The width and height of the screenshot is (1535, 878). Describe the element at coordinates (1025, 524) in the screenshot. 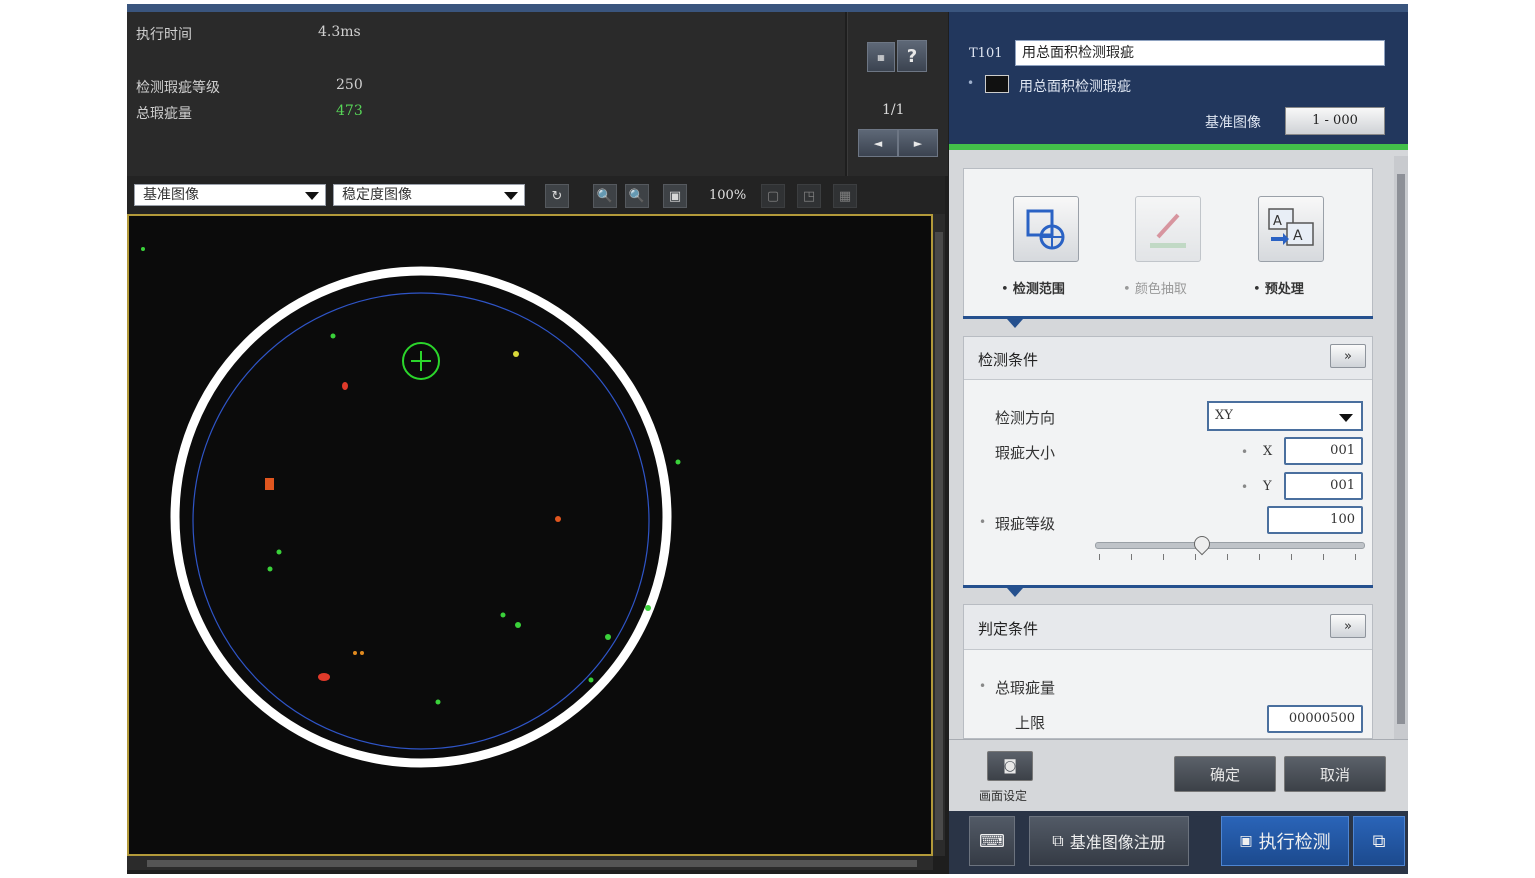

I see `defect-level-setting-label: 瑕疵等级` at that location.